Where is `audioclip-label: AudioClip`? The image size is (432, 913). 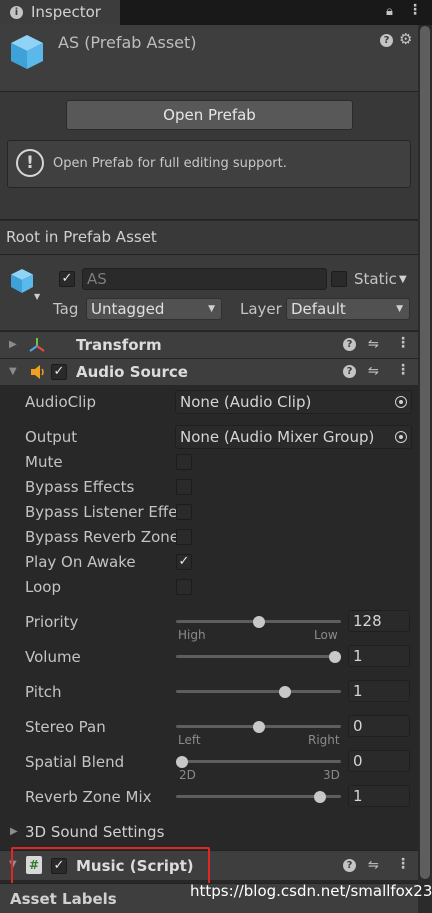 audioclip-label: AudioClip is located at coordinates (60, 402).